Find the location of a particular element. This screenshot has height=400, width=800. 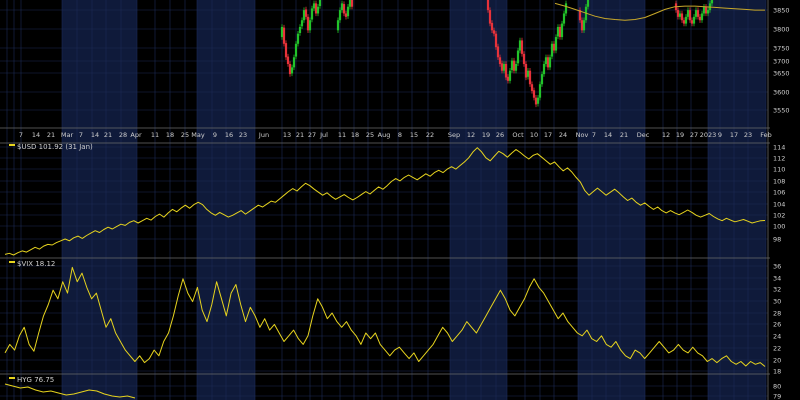

y-axis-tick-label: 30 is located at coordinates (777, 302).